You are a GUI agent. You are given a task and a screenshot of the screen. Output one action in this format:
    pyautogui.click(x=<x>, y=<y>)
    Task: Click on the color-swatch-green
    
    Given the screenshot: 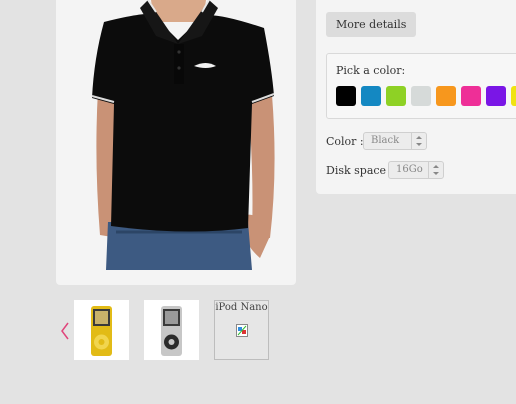 What is the action you would take?
    pyautogui.click(x=396, y=96)
    